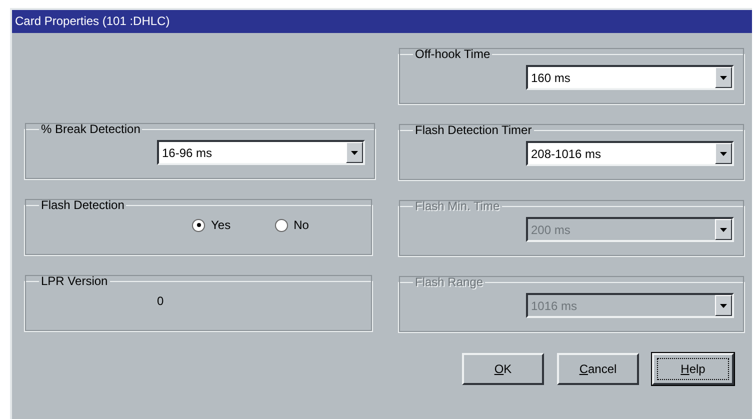 The image size is (754, 419). What do you see at coordinates (457, 206) in the screenshot?
I see `group-label: Flash Min. Time` at bounding box center [457, 206].